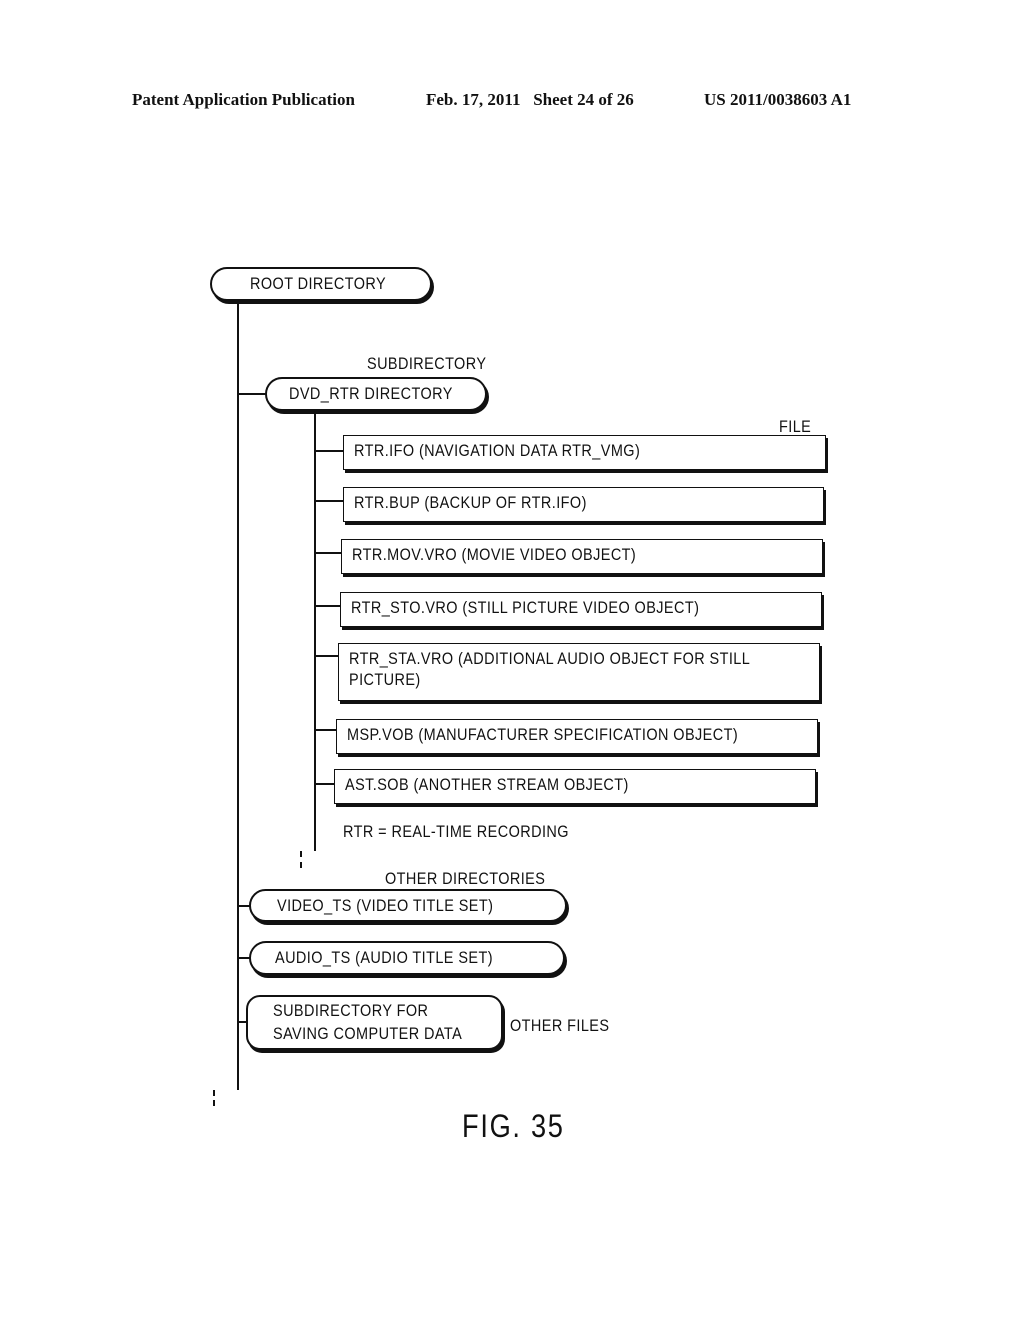 Image resolution: width=1024 pixels, height=1320 pixels. What do you see at coordinates (497, 450) in the screenshot?
I see `file-node-label: RTR.IFO (NAVIGATION DATA RTR_VMG)` at bounding box center [497, 450].